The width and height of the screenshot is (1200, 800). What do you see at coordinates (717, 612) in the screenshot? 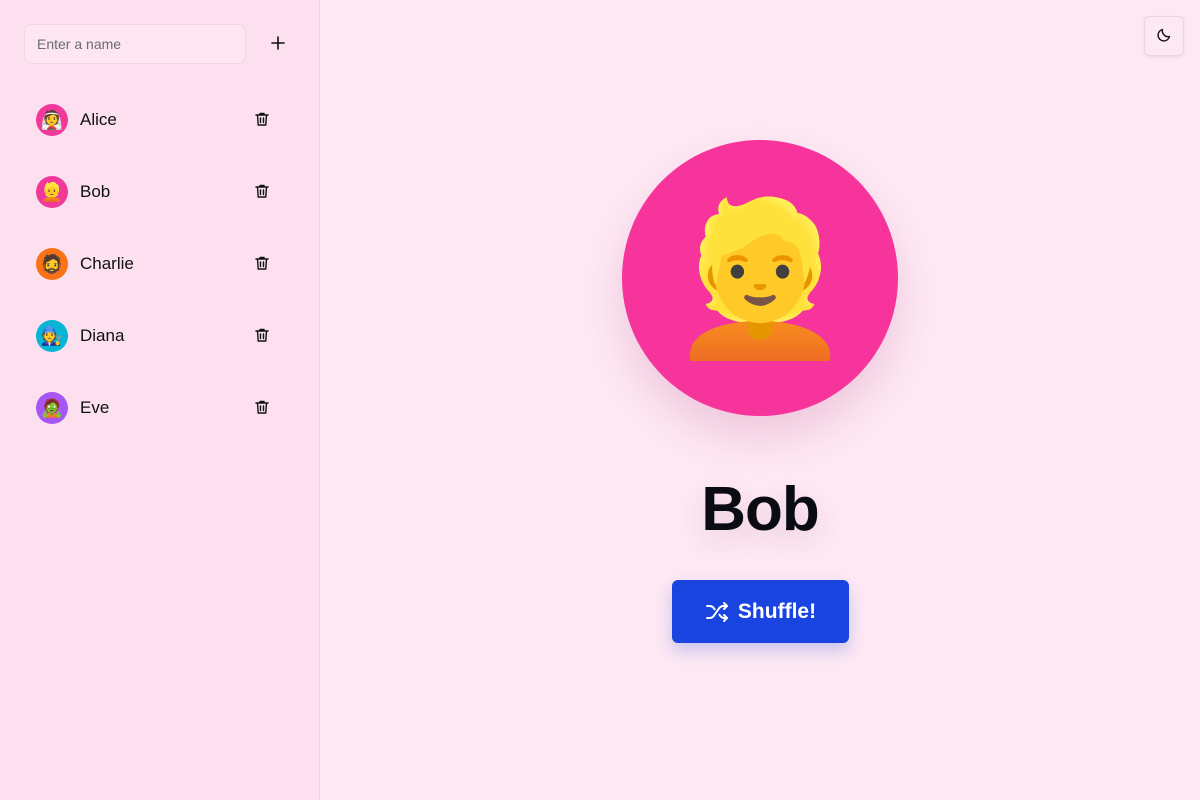
I see `shuffle-icon` at bounding box center [717, 612].